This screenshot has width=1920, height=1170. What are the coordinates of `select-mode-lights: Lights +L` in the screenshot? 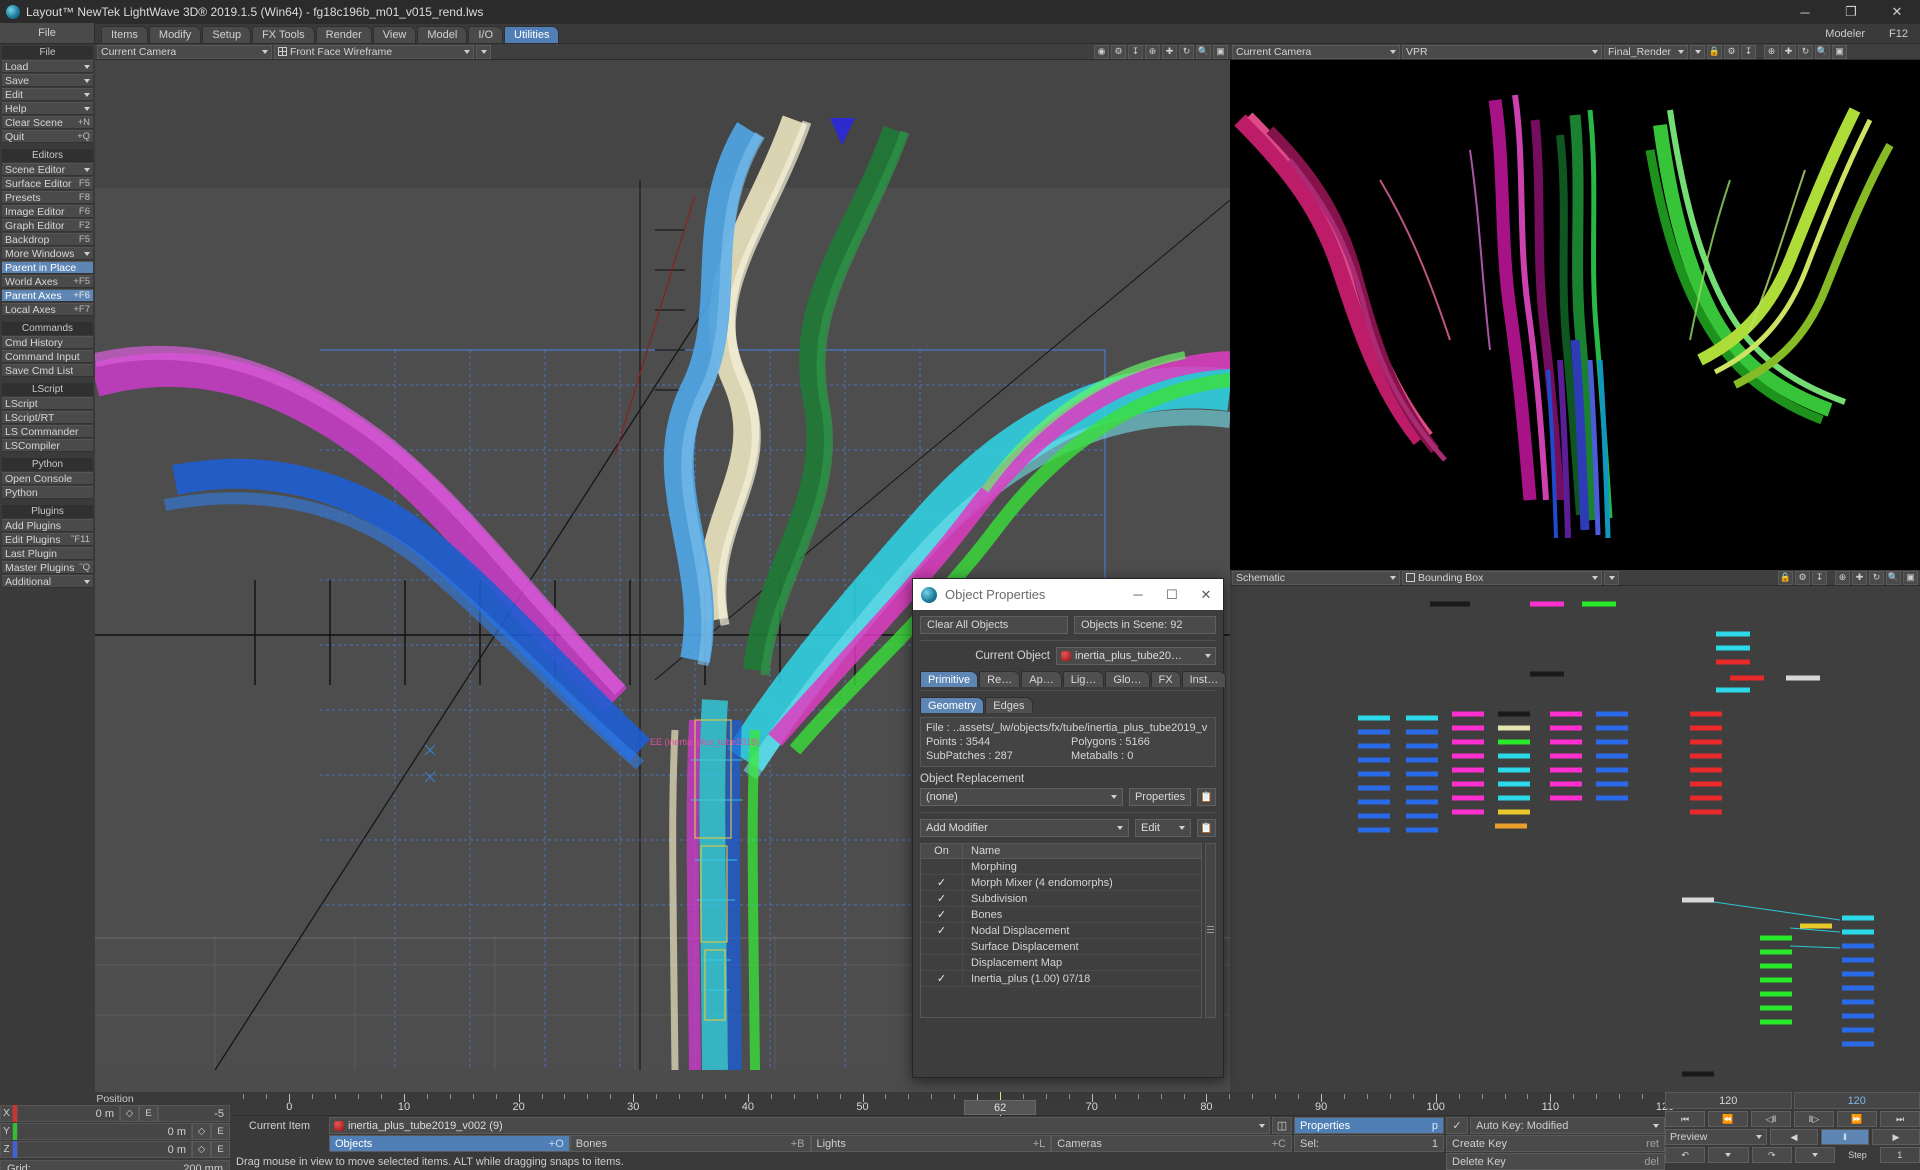 It's located at (931, 1143).